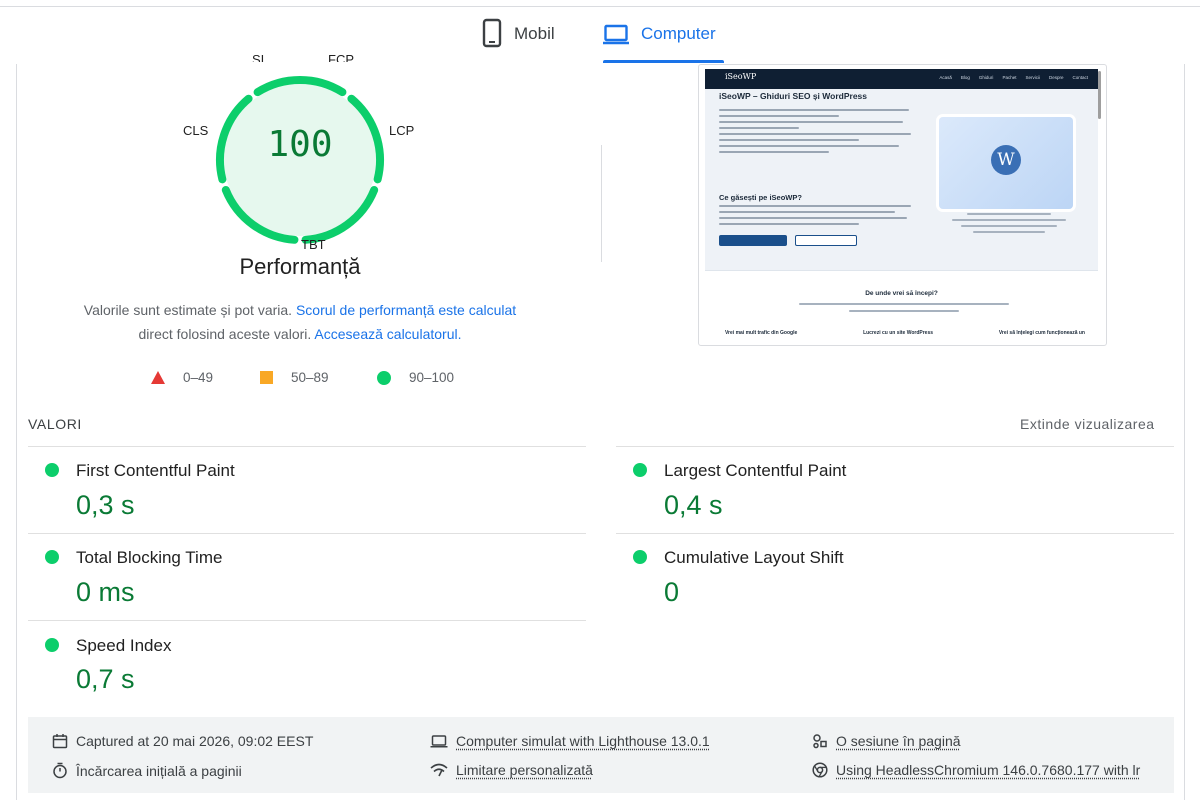  Describe the element at coordinates (793, 96) in the screenshot. I see `screenshot-heading: iSeoWP – Ghiduri SEO și WordPress` at that location.